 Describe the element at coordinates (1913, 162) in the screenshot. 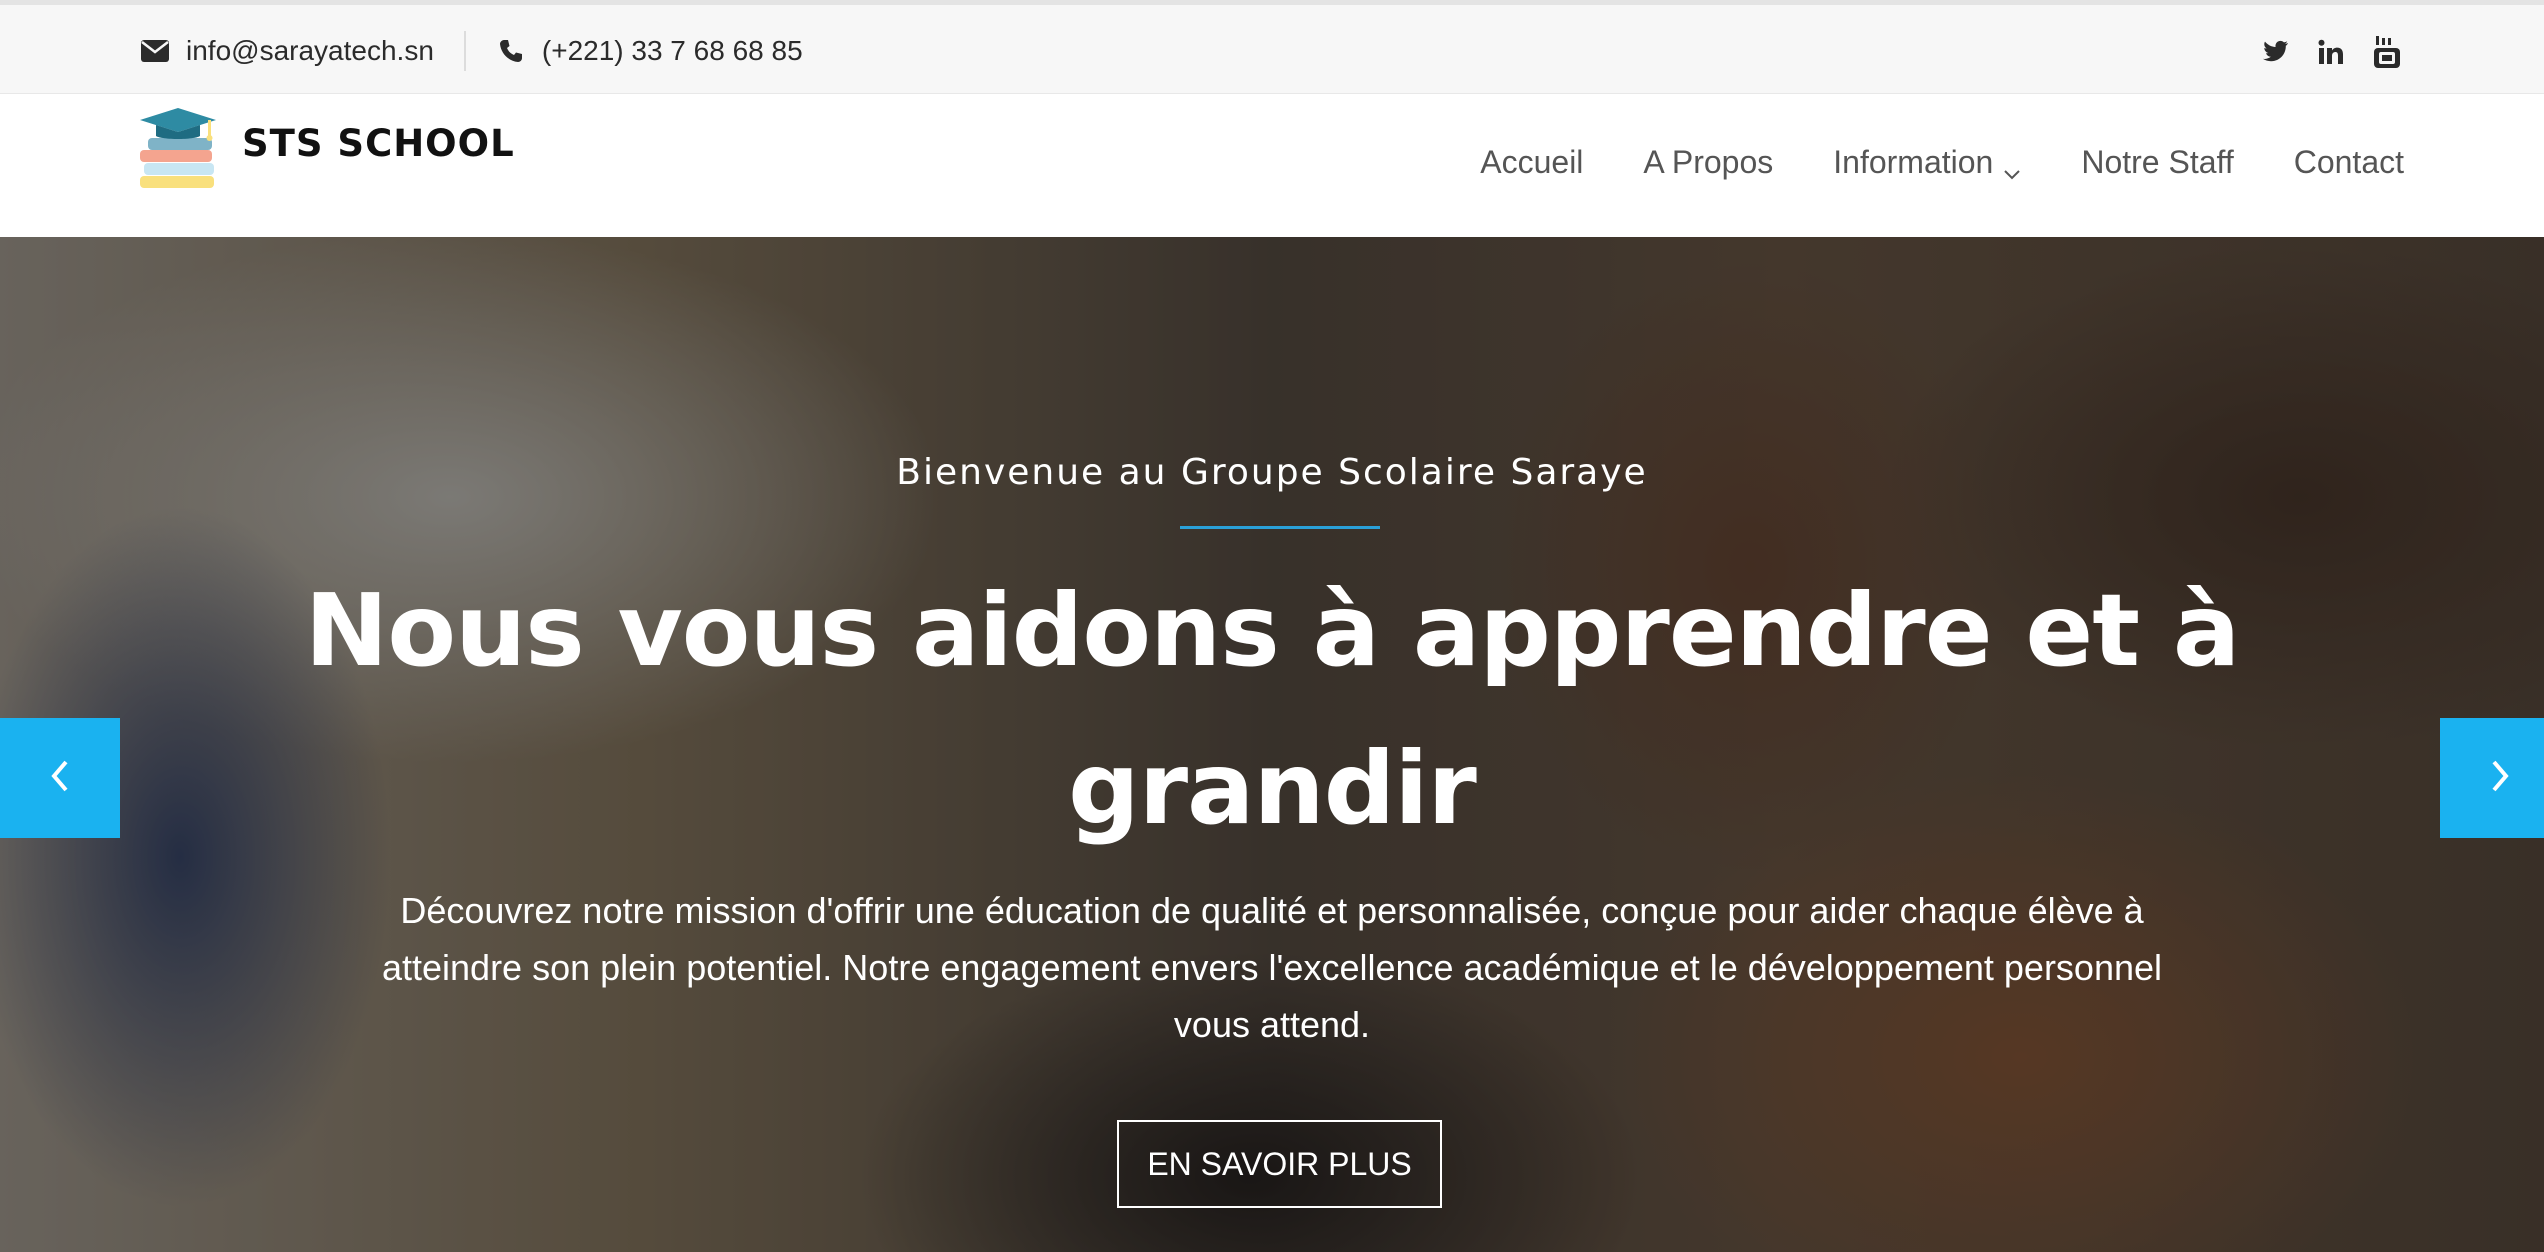

I see `nav-information-label: Information` at that location.